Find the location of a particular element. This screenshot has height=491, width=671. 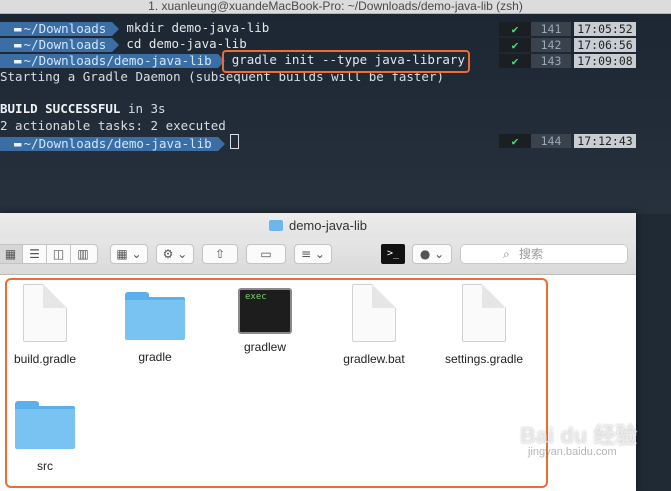

timestamp: 17:05:52 is located at coordinates (605, 29).